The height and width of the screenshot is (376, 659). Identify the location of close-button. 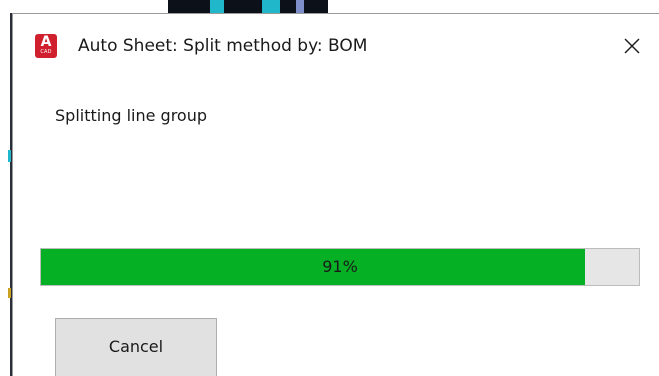
(632, 46).